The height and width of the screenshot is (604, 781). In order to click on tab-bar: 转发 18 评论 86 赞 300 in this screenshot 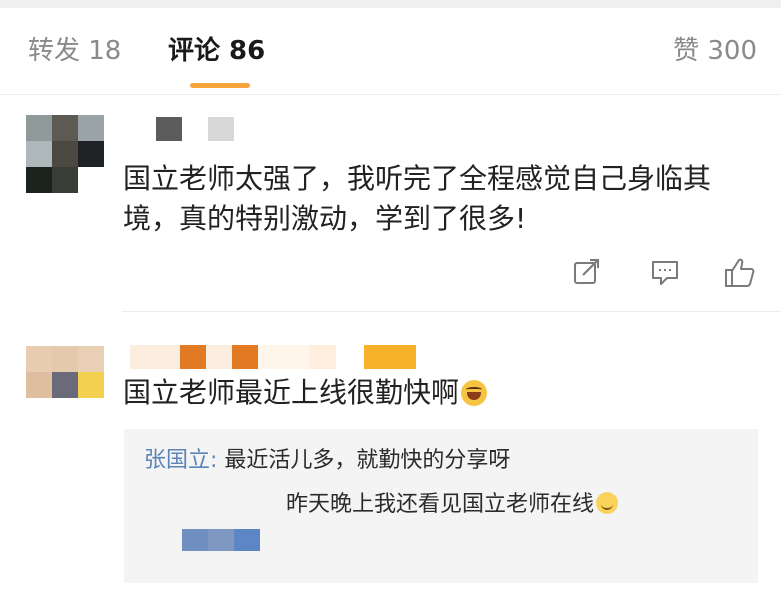, I will do `click(390, 51)`.